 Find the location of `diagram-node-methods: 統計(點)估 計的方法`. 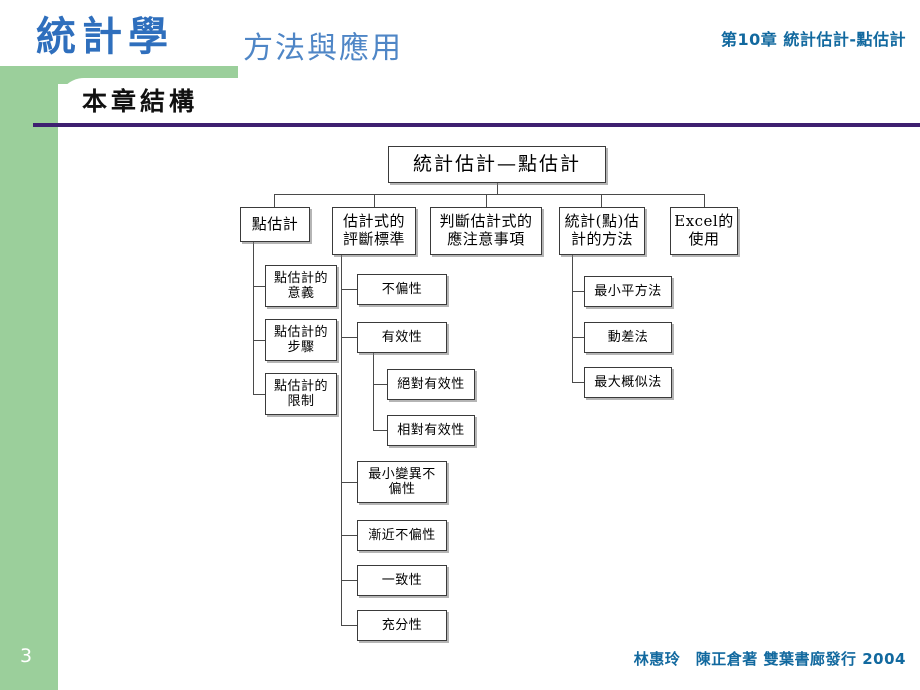

diagram-node-methods: 統計(點)估 計的方法 is located at coordinates (602, 231).